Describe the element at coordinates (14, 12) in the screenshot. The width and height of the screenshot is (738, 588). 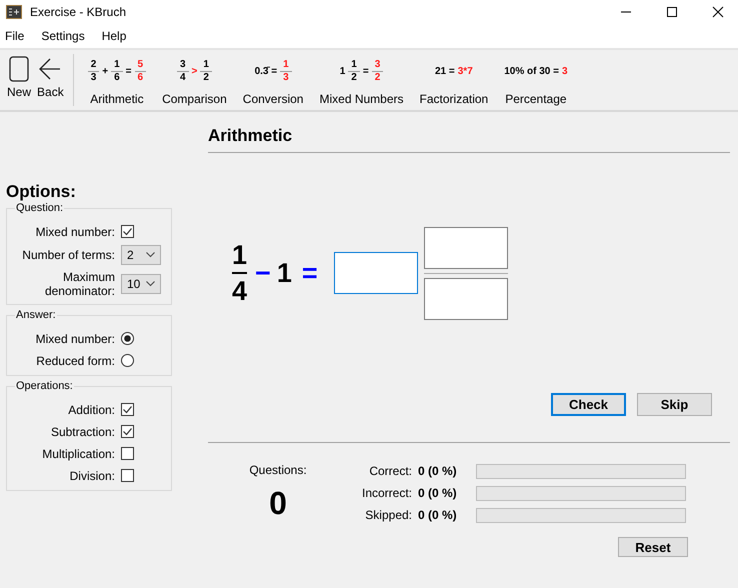
I see `app-icon` at that location.